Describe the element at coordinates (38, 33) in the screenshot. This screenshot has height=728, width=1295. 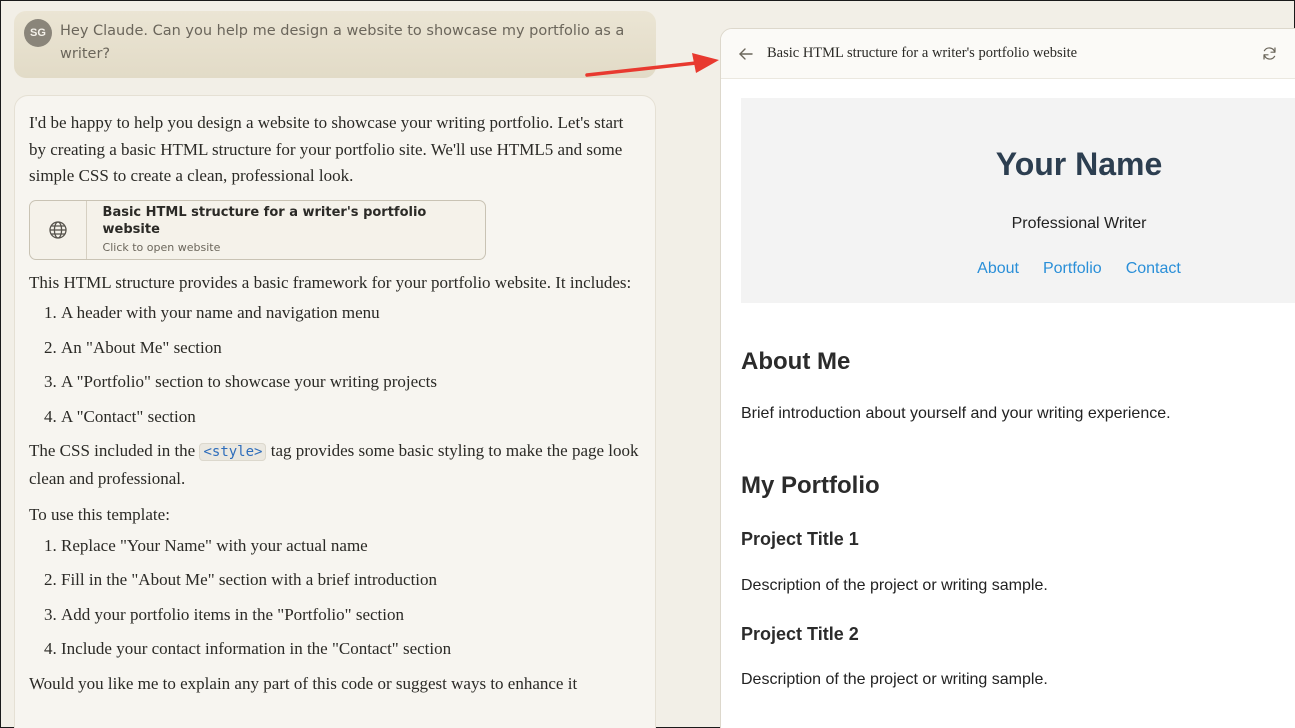
I see `user-avatar: SG` at that location.